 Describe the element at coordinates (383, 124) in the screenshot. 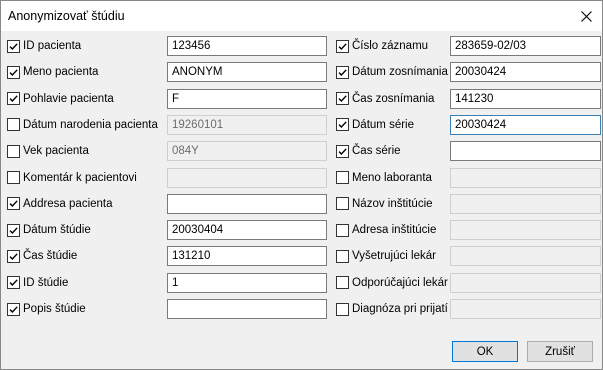

I see `datum-serie-label: Dátum série` at that location.